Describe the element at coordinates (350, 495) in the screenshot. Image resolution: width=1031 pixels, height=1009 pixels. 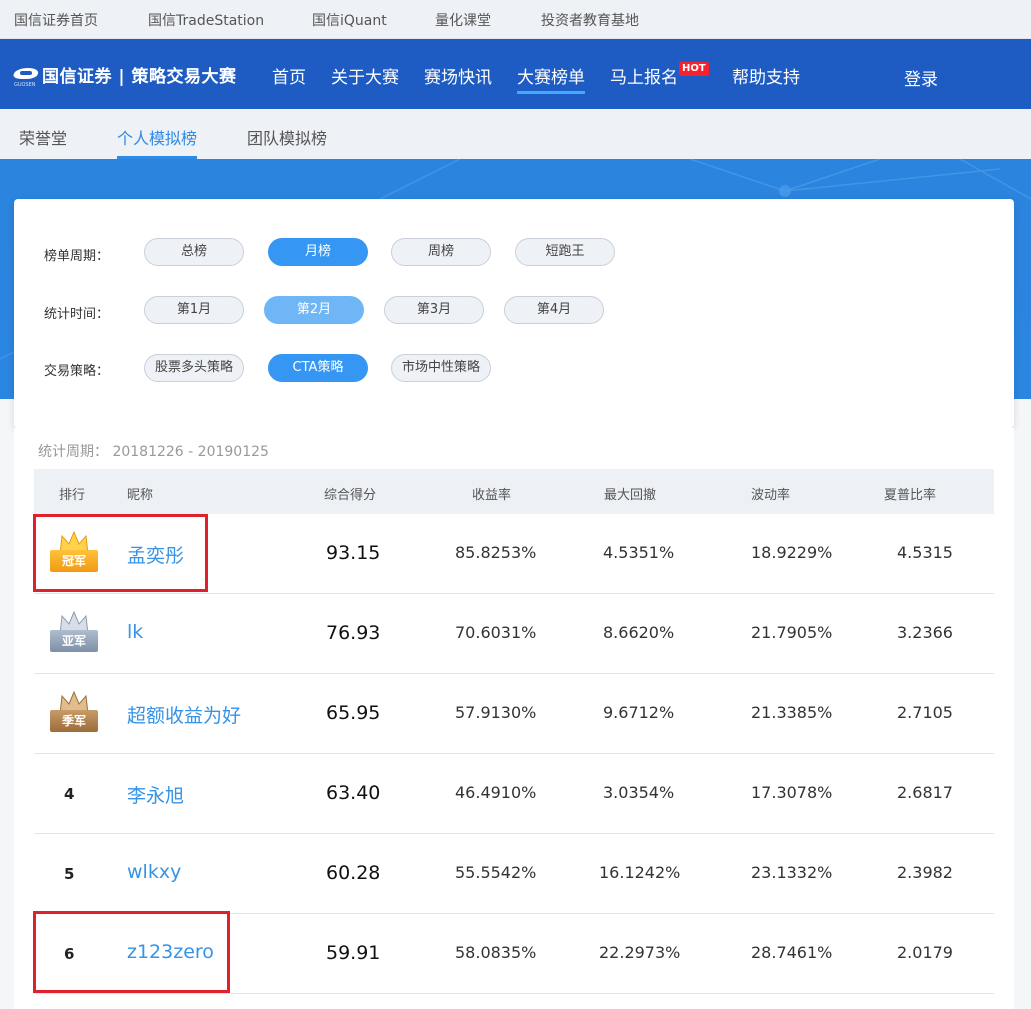
I see `header-score: 综合得分` at that location.